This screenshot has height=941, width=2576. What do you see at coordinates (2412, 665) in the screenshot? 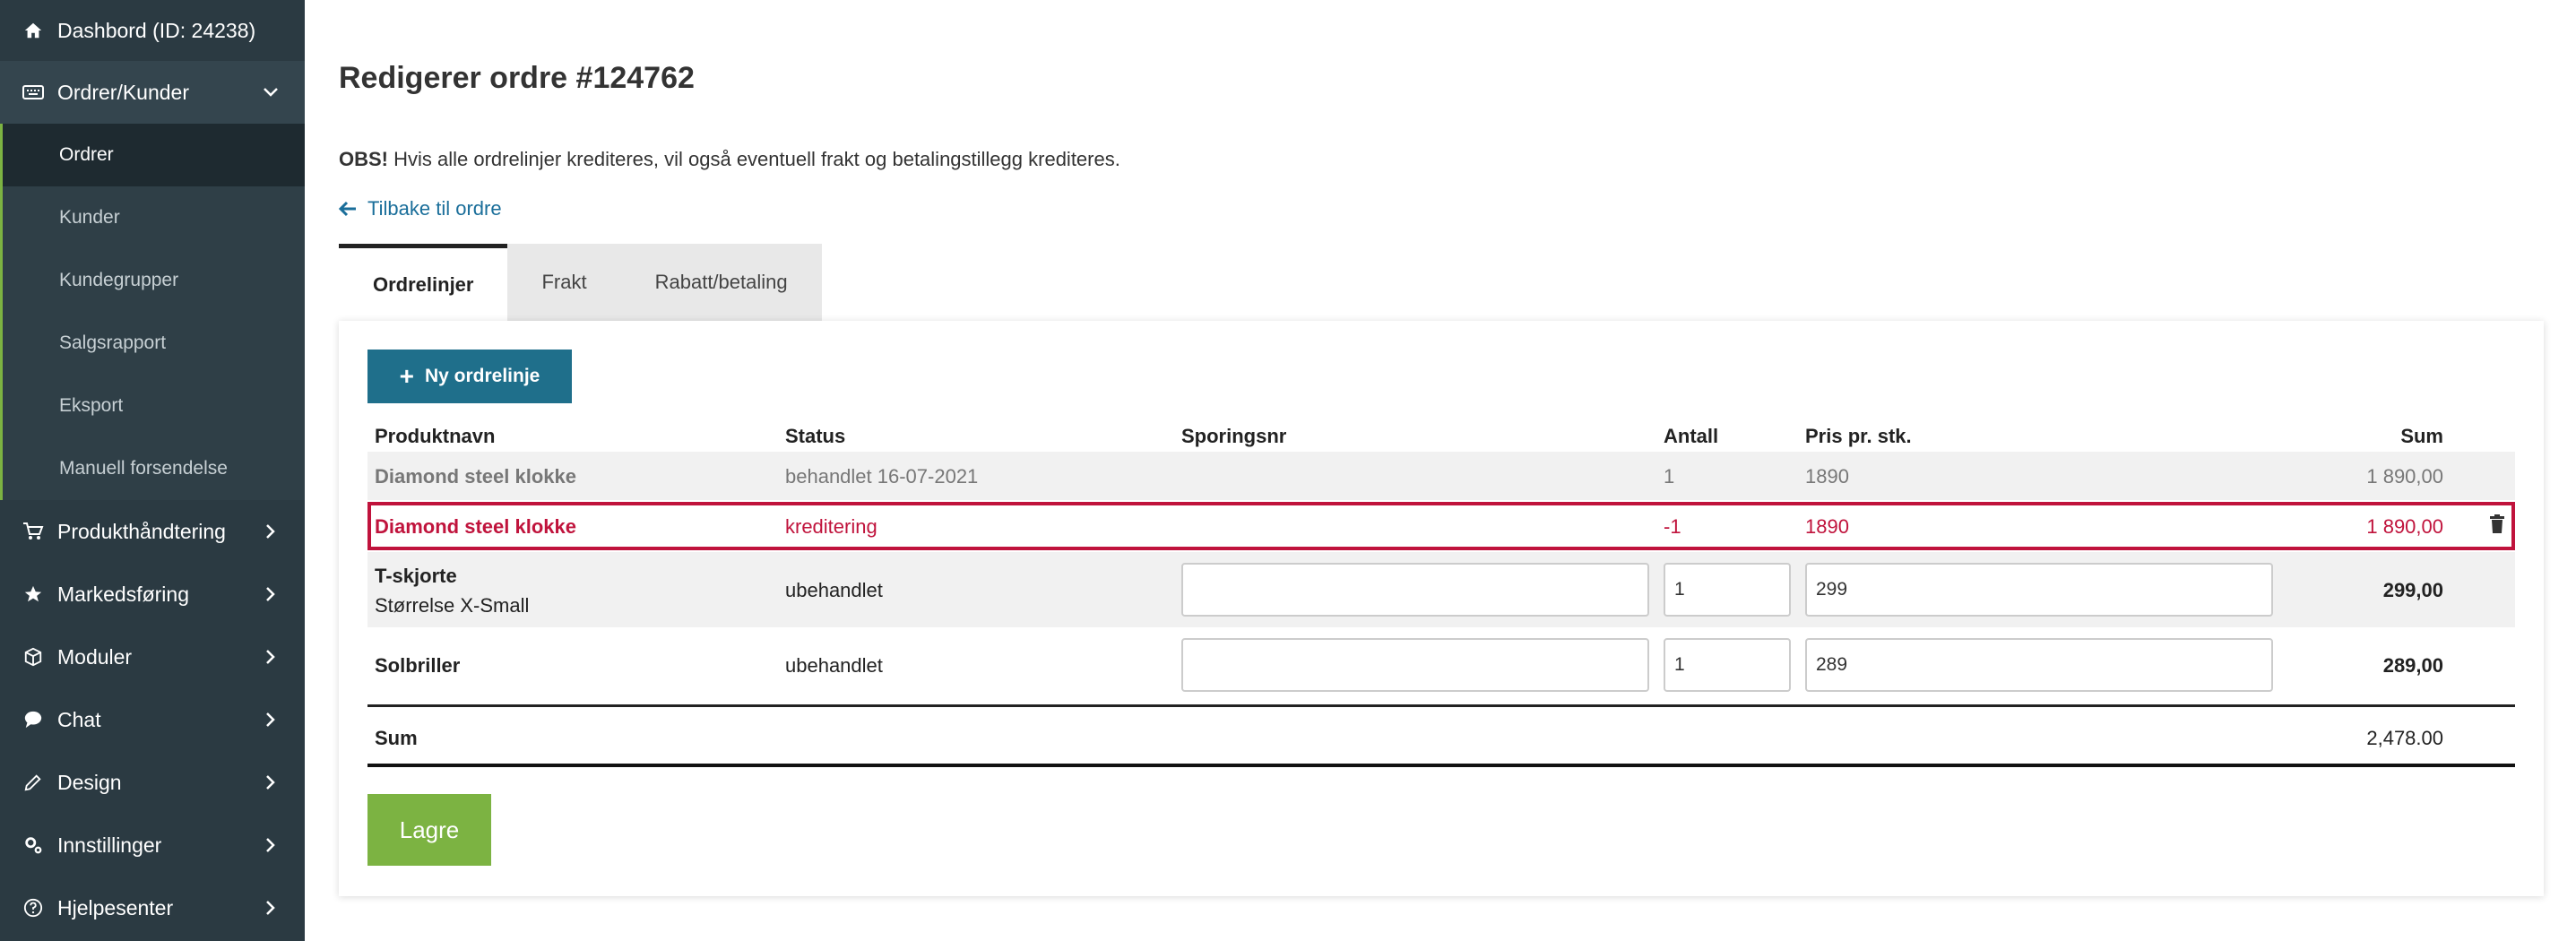
I see `row-sum: 289,00` at bounding box center [2412, 665].